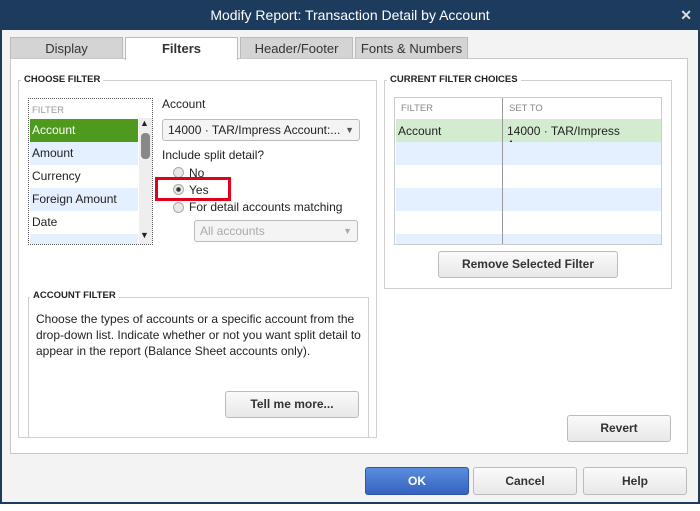  What do you see at coordinates (454, 79) in the screenshot?
I see `current-filter-heading: CURRENT FILTER CHOICES` at bounding box center [454, 79].